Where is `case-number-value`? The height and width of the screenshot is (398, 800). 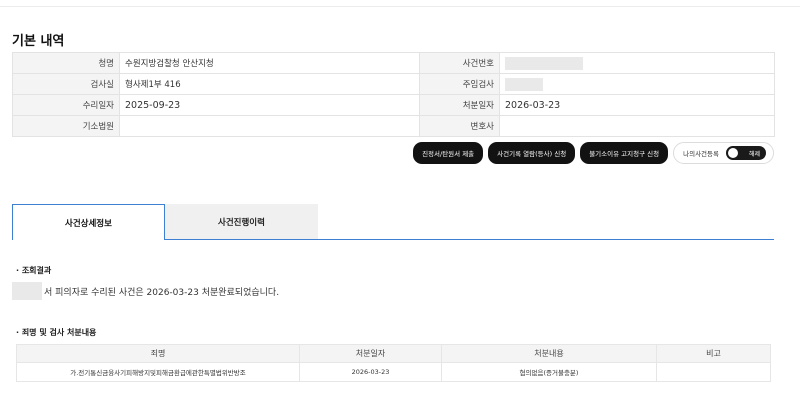 case-number-value is located at coordinates (637, 63).